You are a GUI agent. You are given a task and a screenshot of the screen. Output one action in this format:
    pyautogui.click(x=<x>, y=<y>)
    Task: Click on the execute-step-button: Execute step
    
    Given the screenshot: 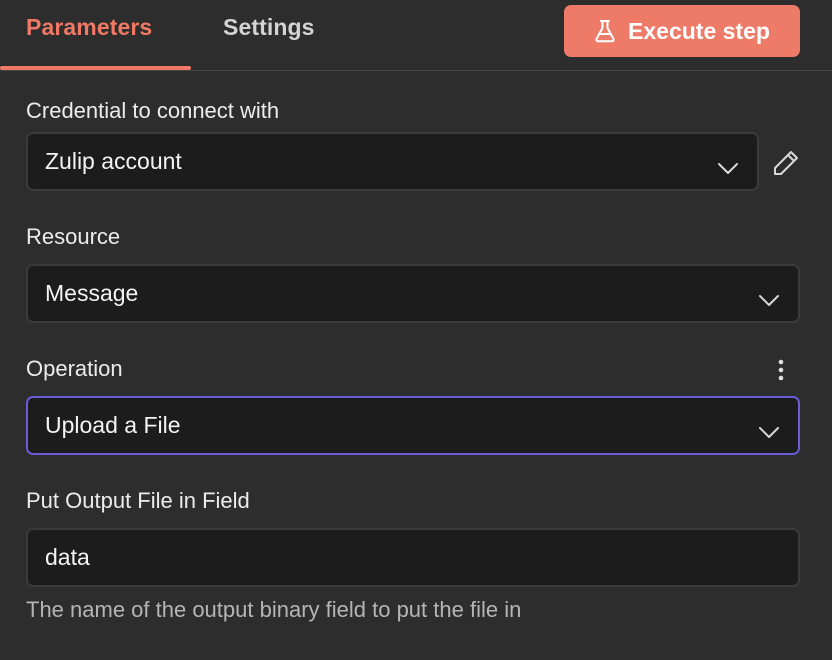 What is the action you would take?
    pyautogui.click(x=682, y=31)
    